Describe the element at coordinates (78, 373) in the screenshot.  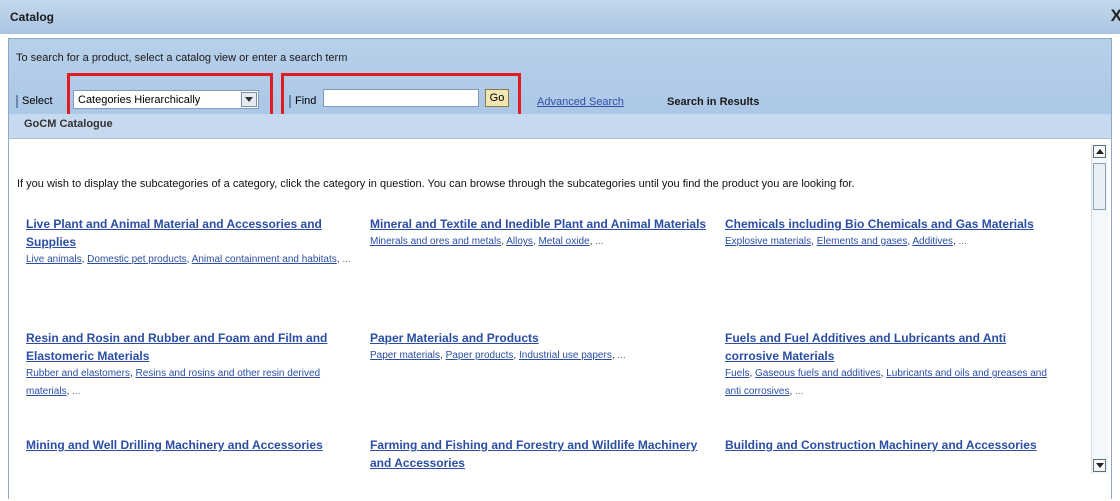
I see `subcategory-link: Rubber and elastomers` at that location.